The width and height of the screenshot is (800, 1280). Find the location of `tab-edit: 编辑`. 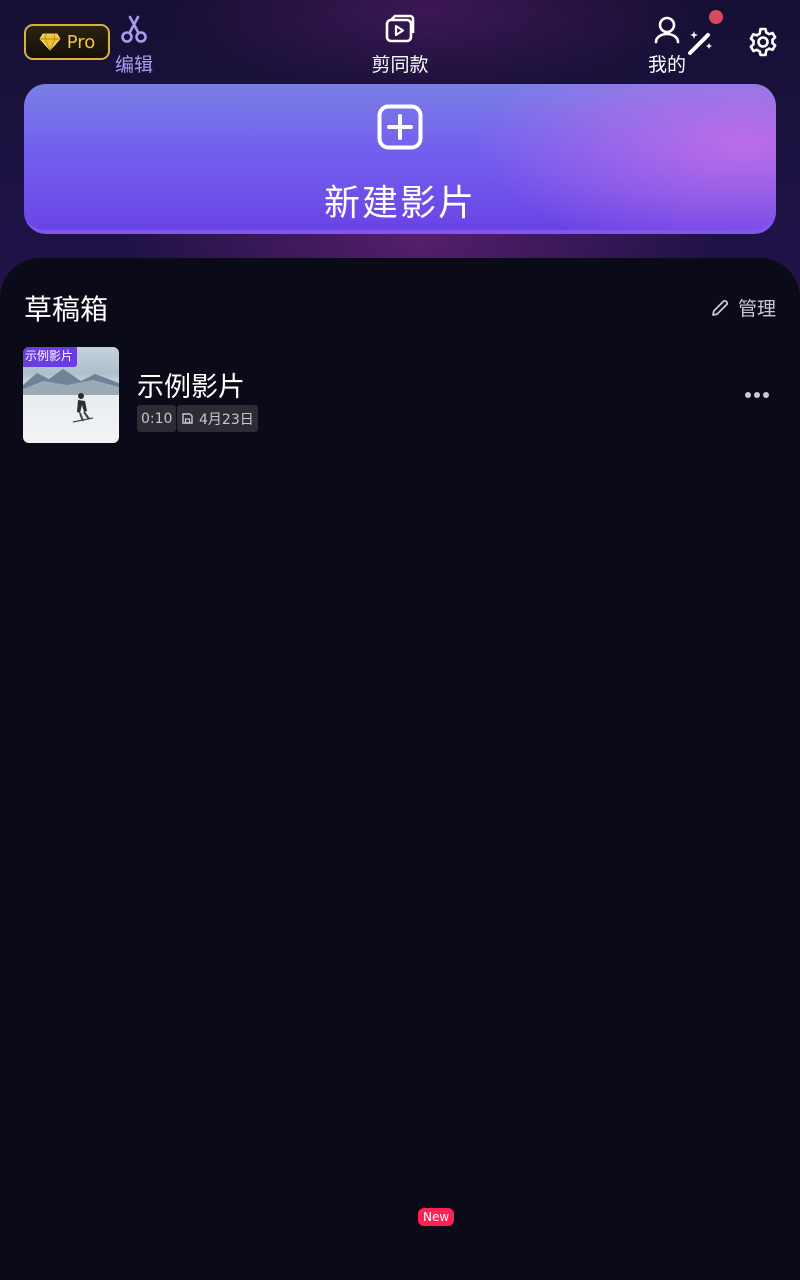

tab-edit: 编辑 is located at coordinates (134, 45).